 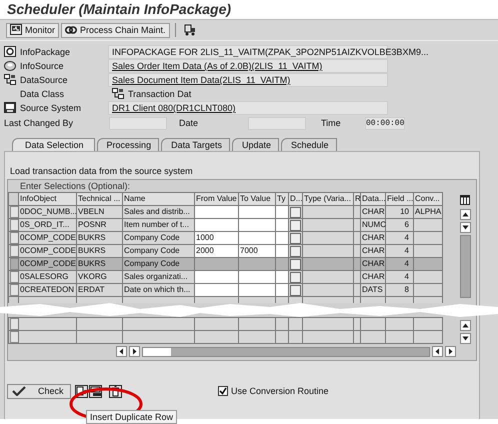 I want to click on field-label: DataSource, so click(x=44, y=80).